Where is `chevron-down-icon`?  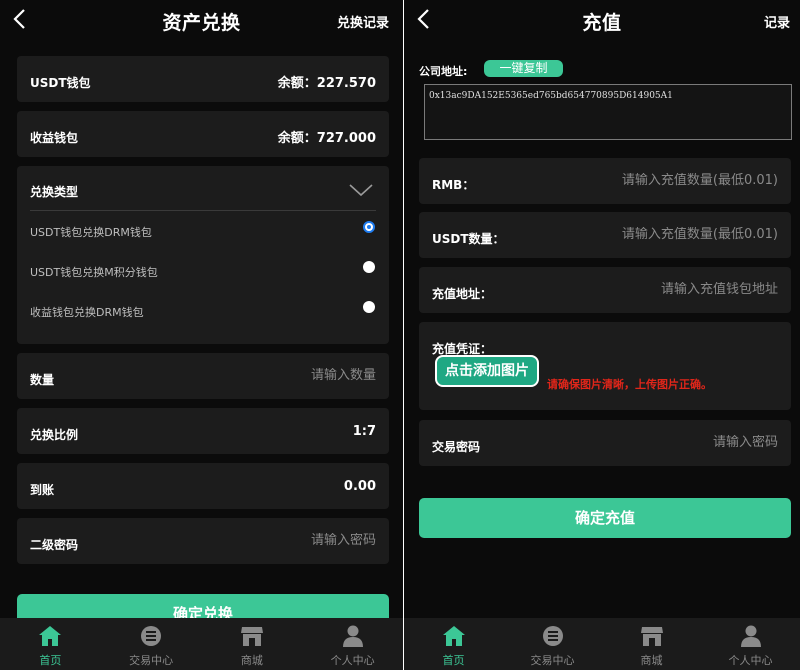 chevron-down-icon is located at coordinates (361, 190).